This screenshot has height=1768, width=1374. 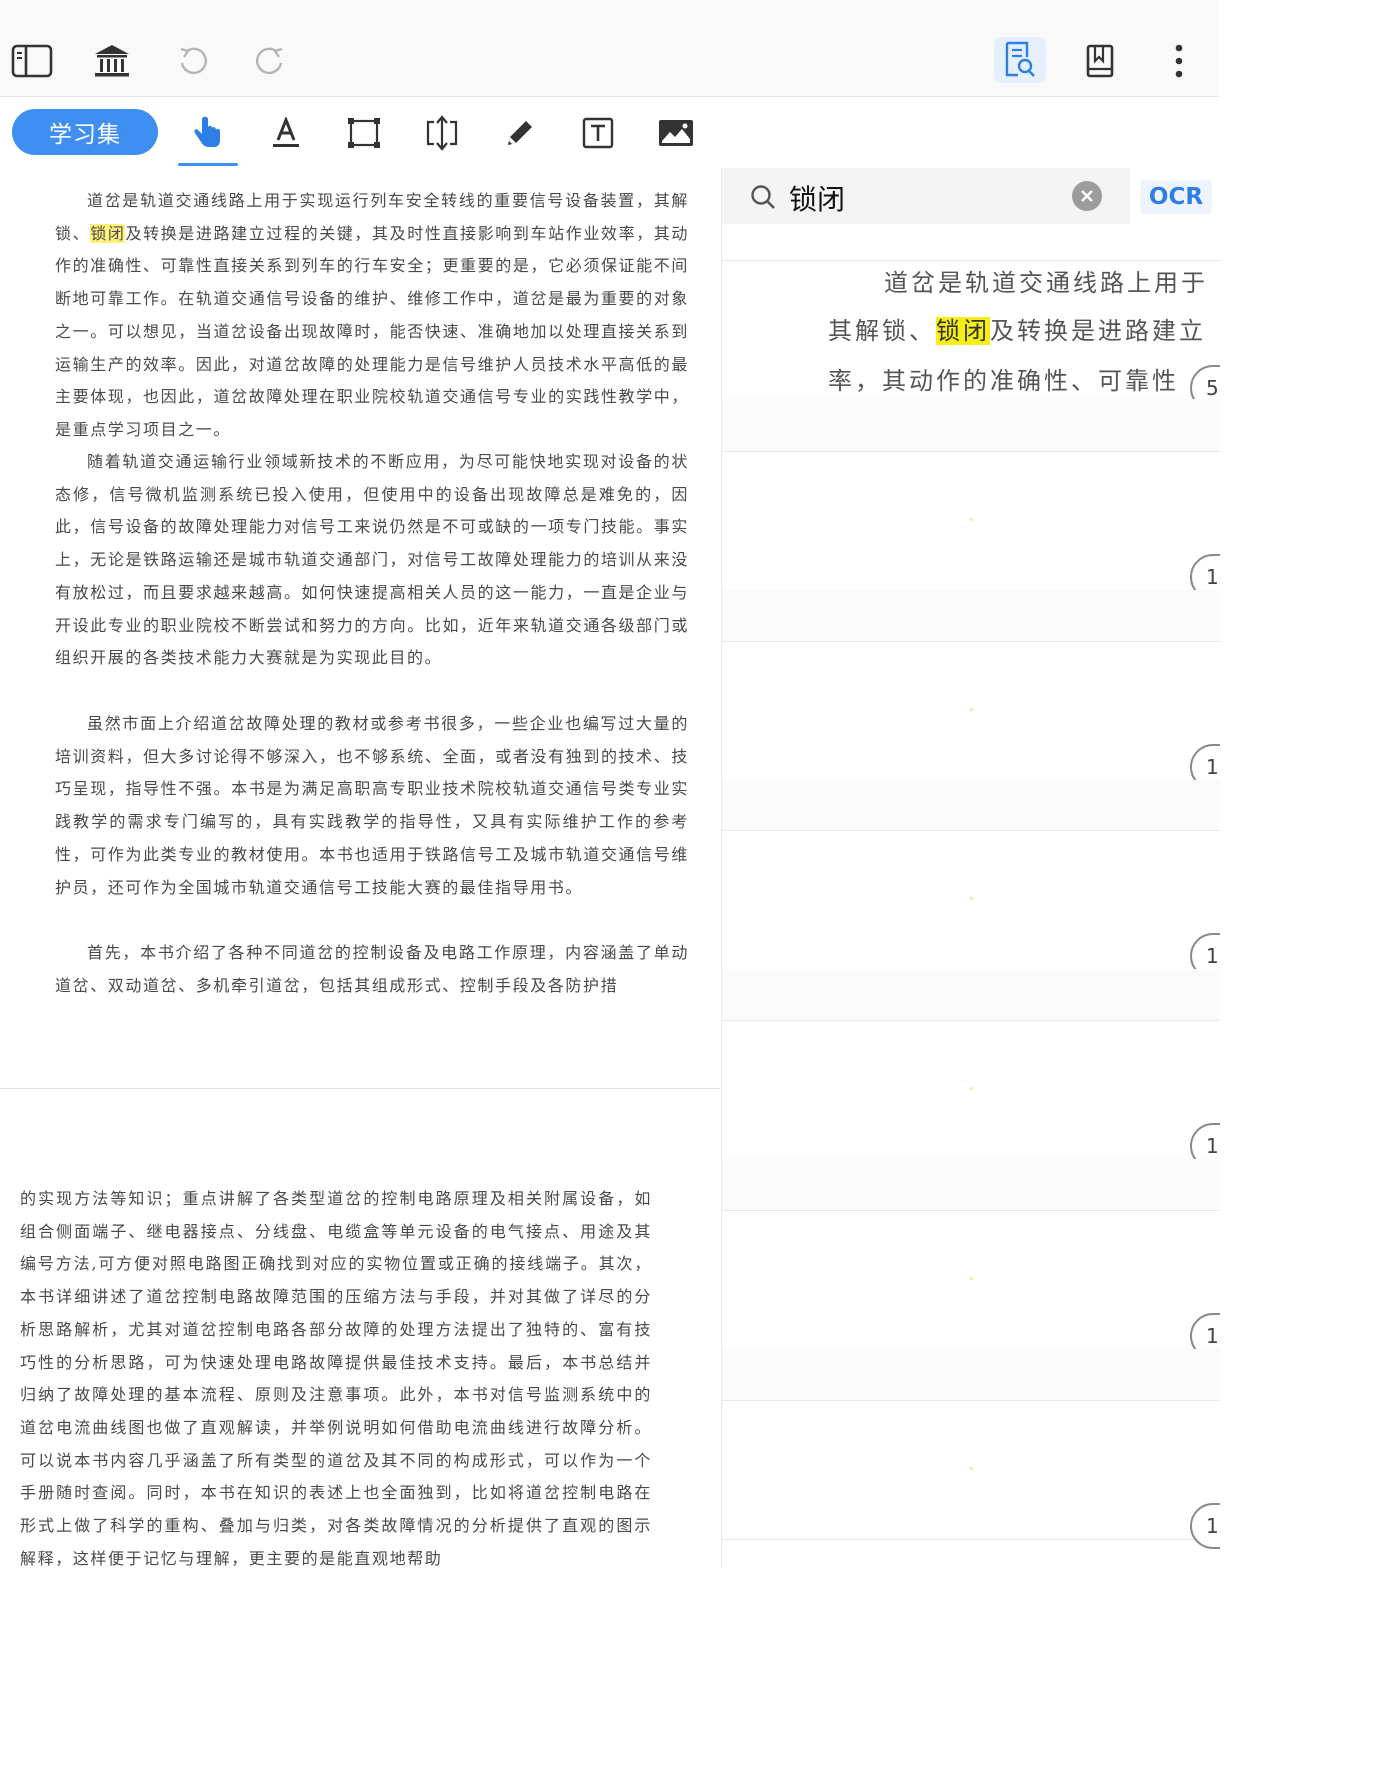 I want to click on redo-icon, so click(x=270, y=61).